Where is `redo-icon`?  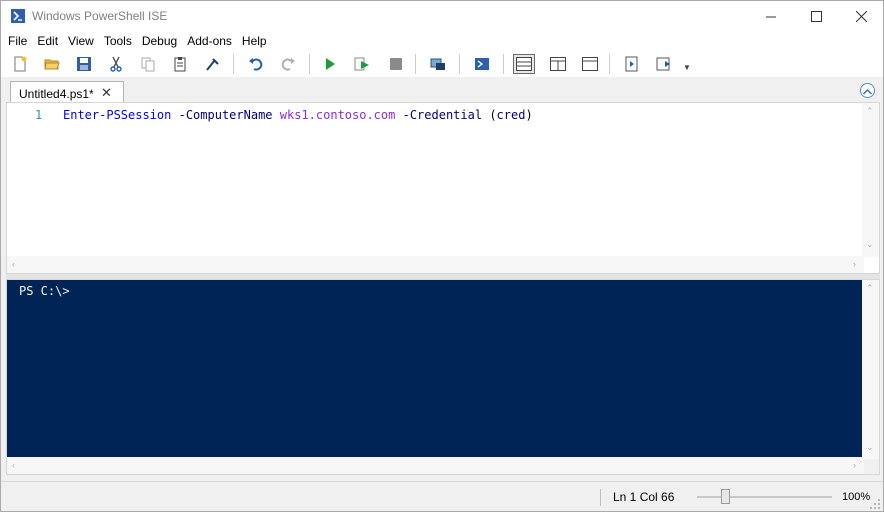 redo-icon is located at coordinates (288, 64).